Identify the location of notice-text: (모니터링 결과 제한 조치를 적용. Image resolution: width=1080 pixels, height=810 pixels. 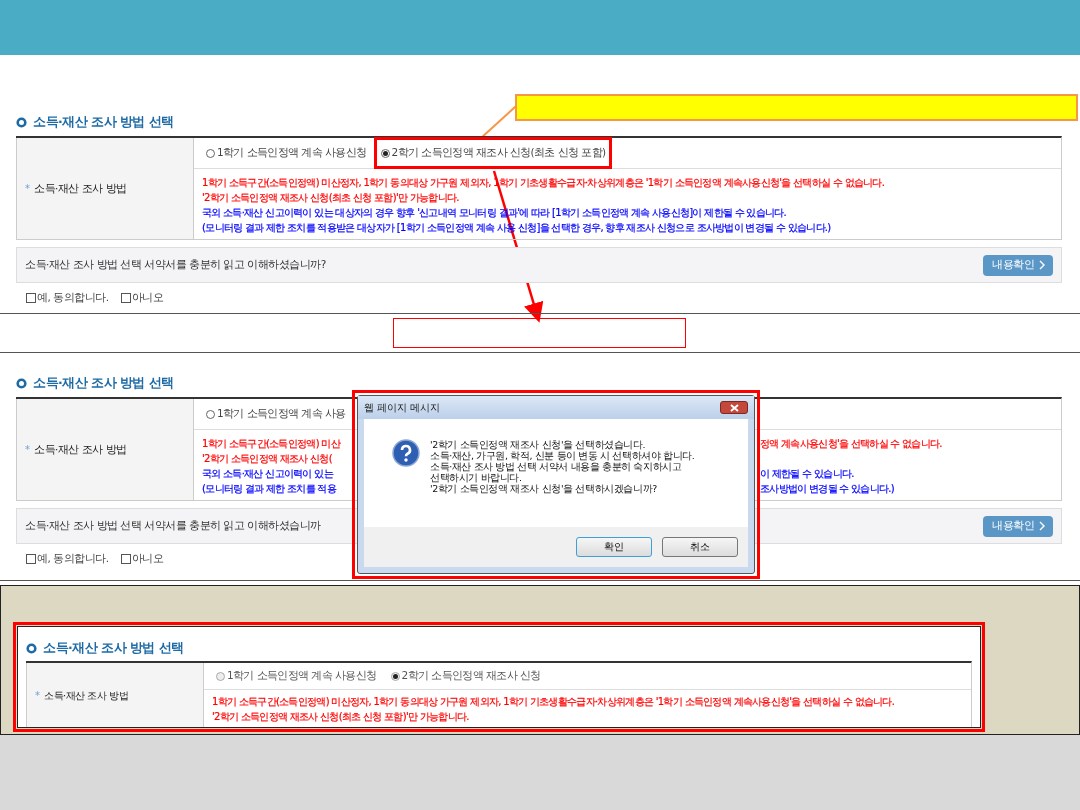
(269, 488).